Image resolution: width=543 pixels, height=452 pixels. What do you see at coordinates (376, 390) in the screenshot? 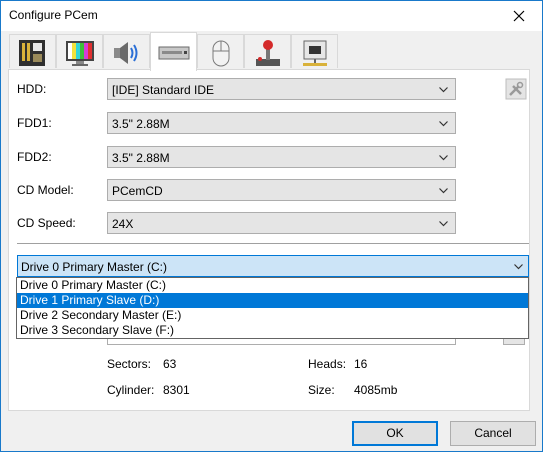
I see `size-value: 4085mb` at bounding box center [376, 390].